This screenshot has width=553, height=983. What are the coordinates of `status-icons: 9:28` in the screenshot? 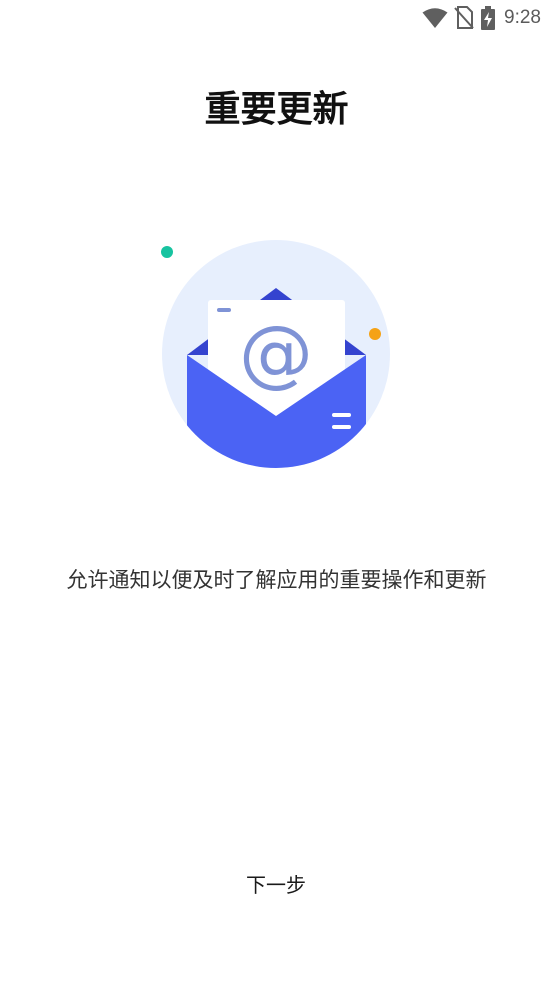 It's located at (478, 18).